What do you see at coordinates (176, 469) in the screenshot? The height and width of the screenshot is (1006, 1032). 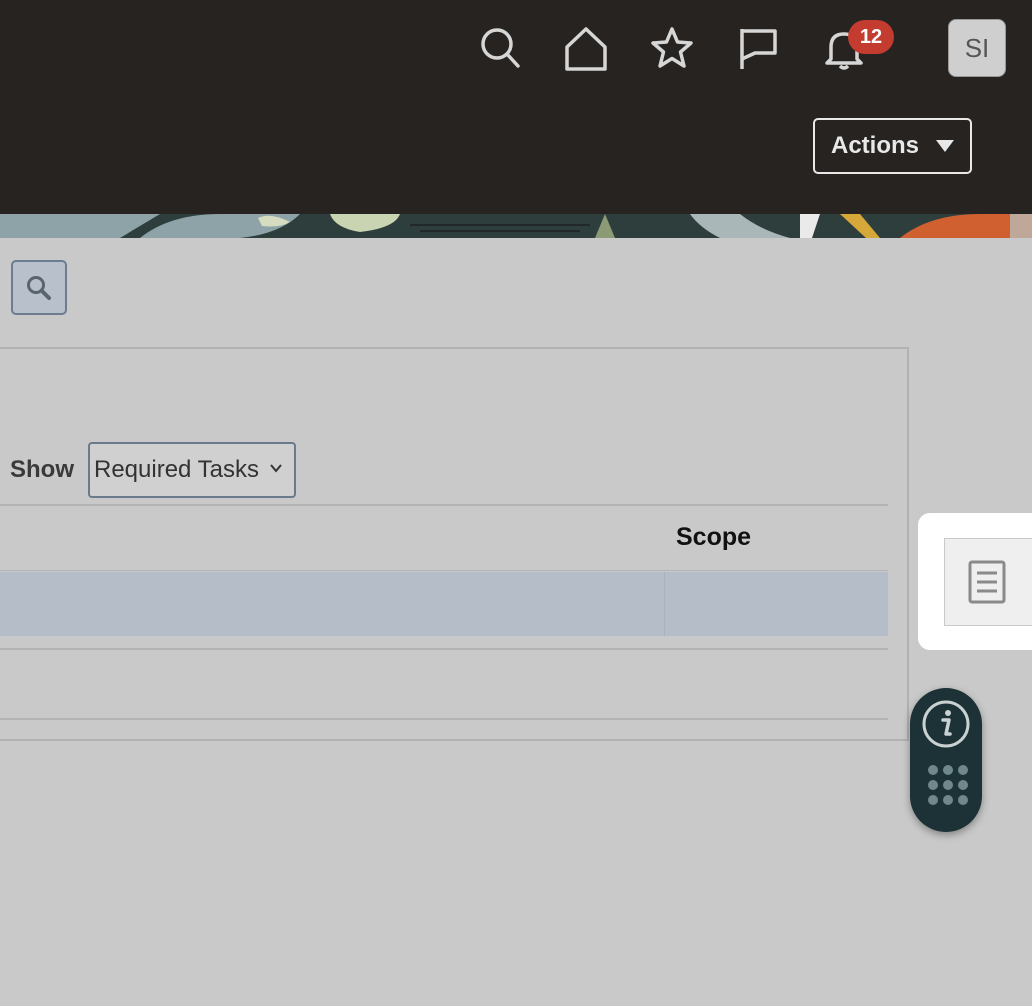 I see `show-filter-value: Required Tasks` at bounding box center [176, 469].